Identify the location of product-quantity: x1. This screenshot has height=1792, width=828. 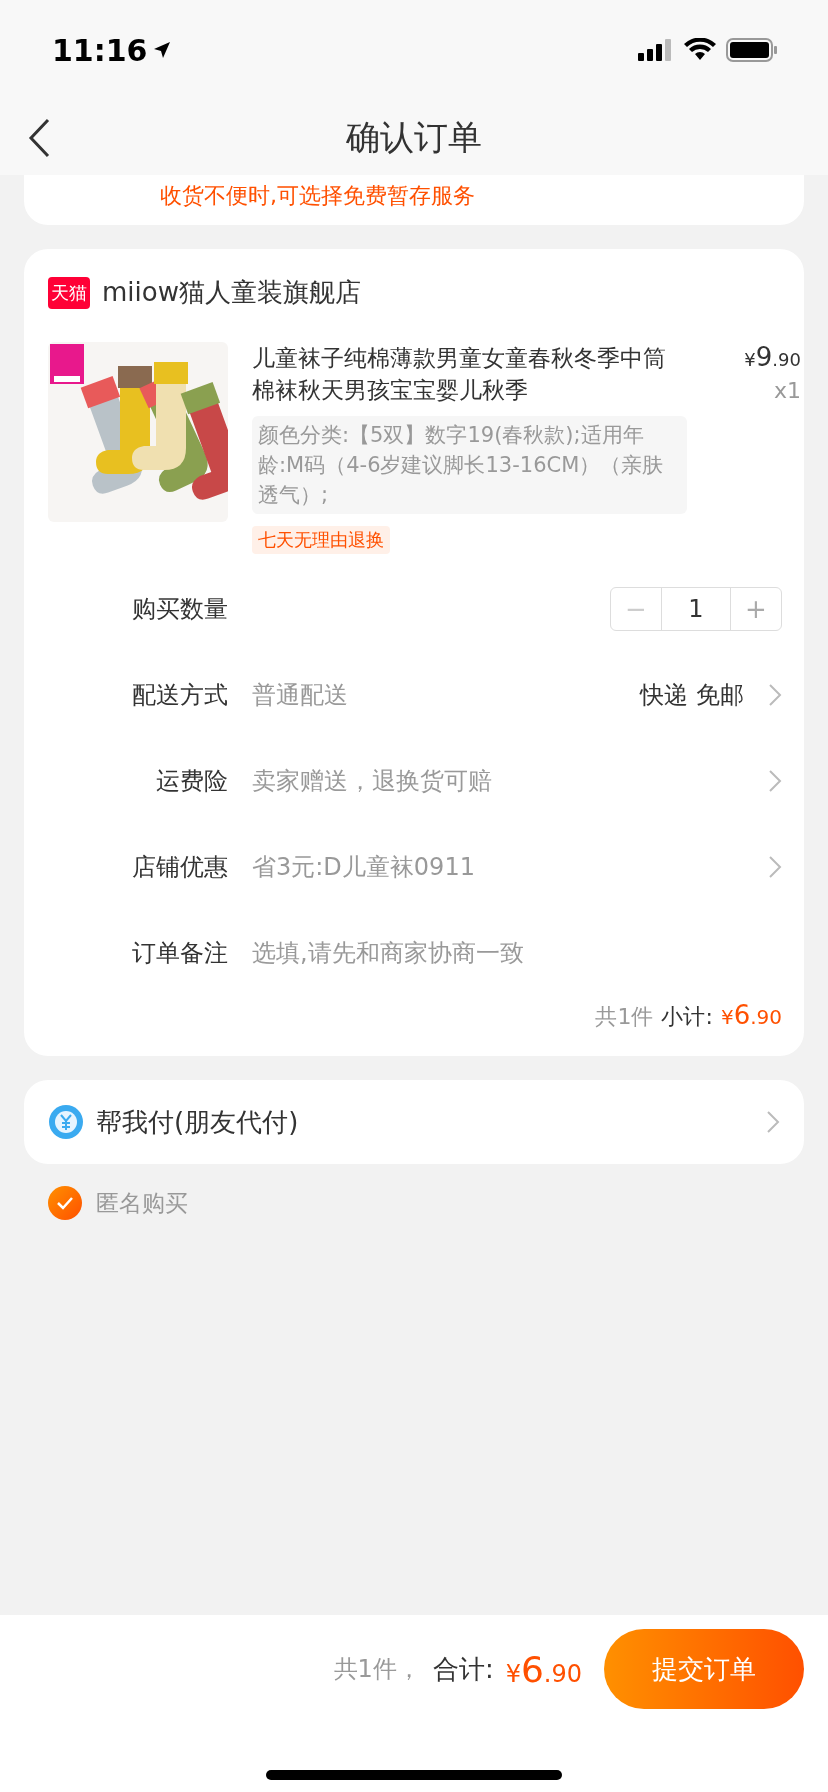
(787, 390).